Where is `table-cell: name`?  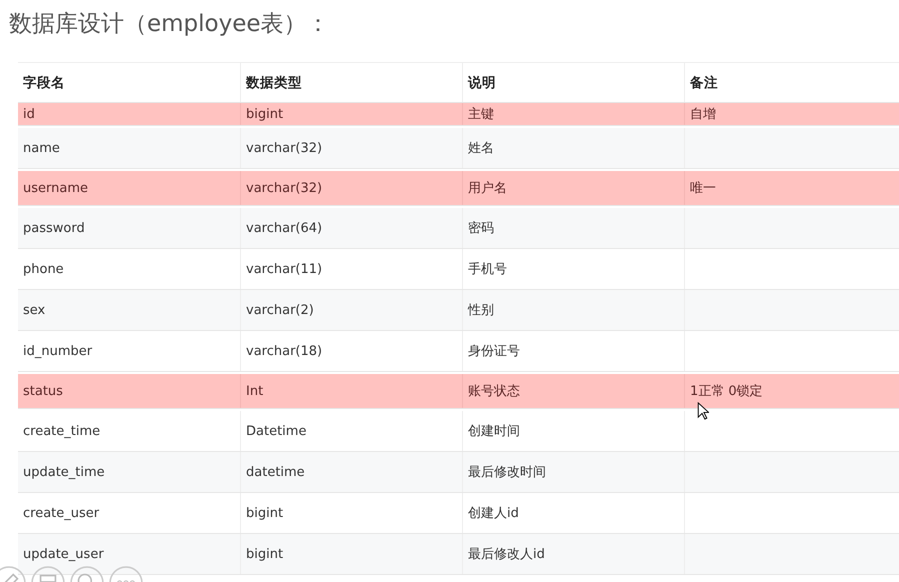 table-cell: name is located at coordinates (41, 148).